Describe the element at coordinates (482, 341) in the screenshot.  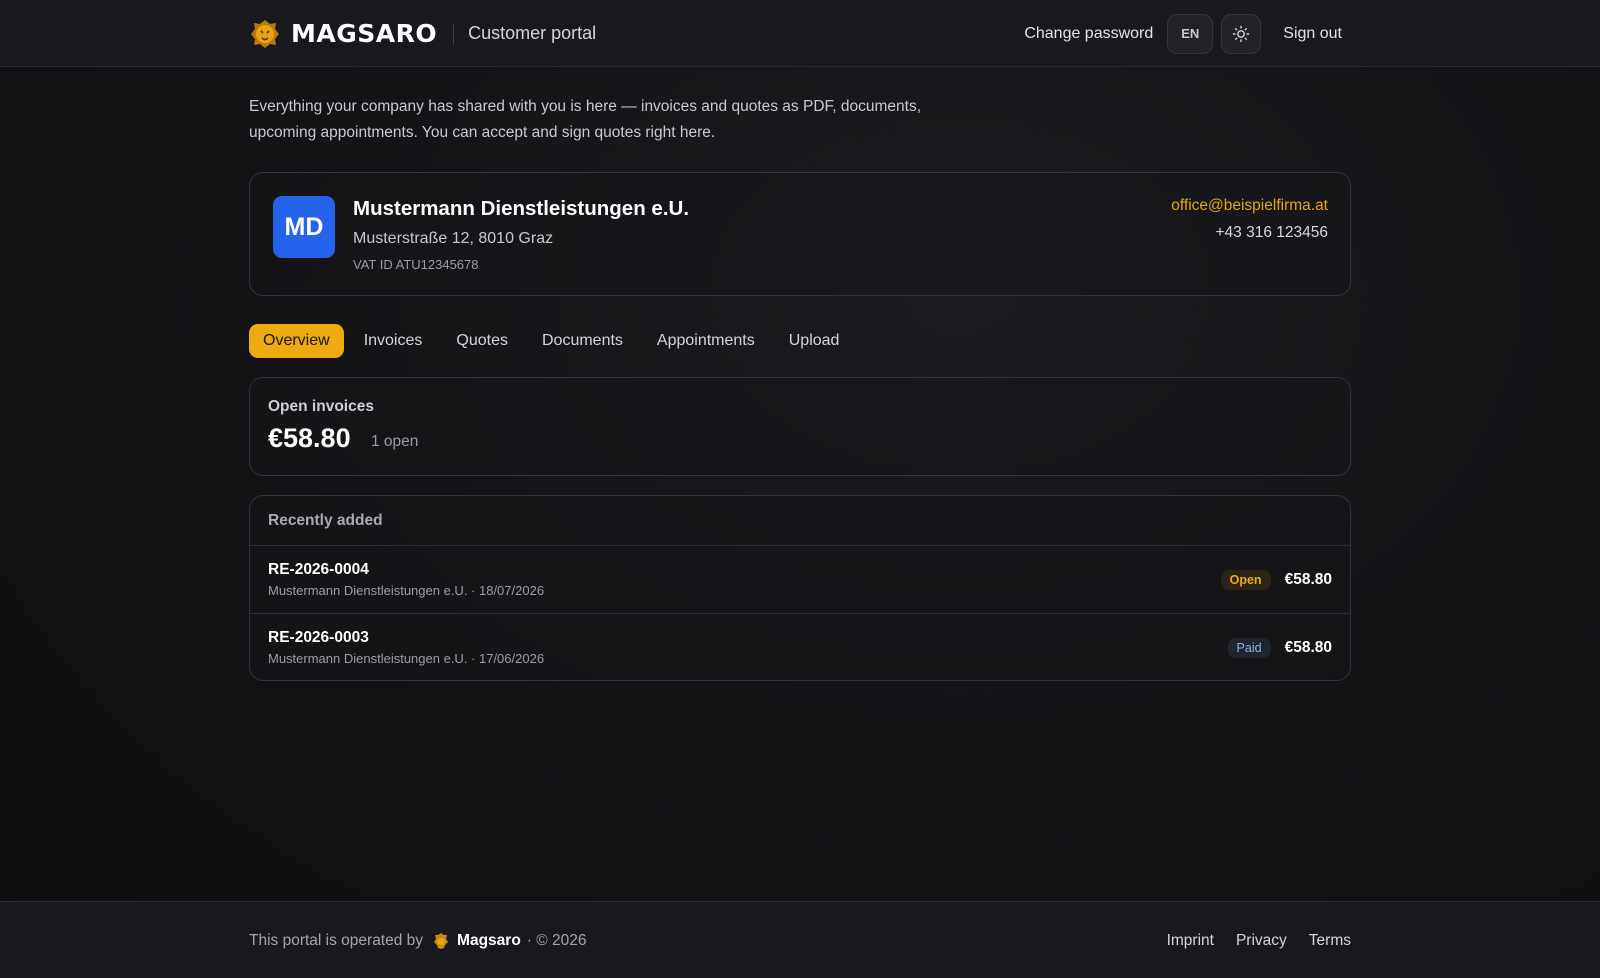
I see `tab-quotes: Quotes` at that location.